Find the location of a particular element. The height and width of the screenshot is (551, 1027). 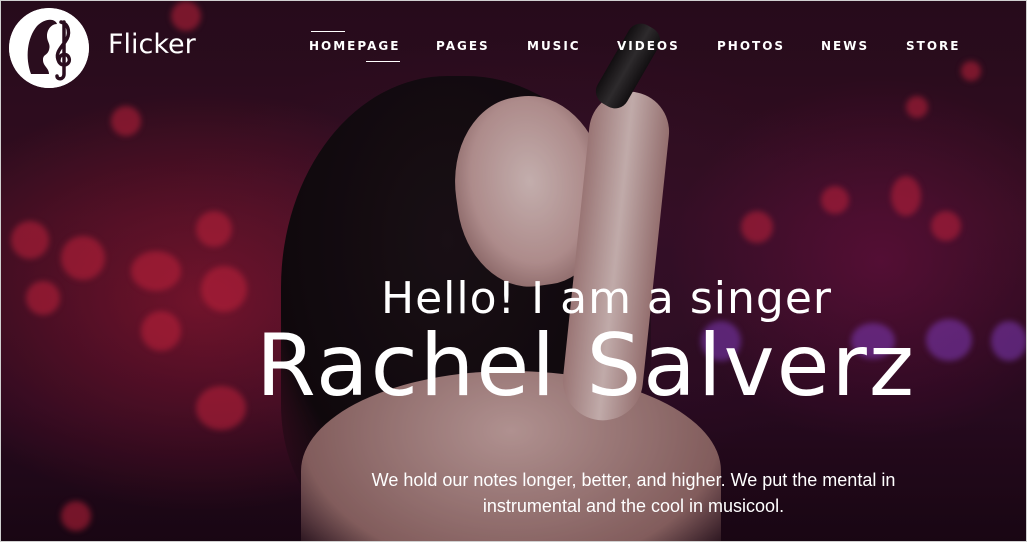

nav-videos: VIDEOS is located at coordinates (648, 46).